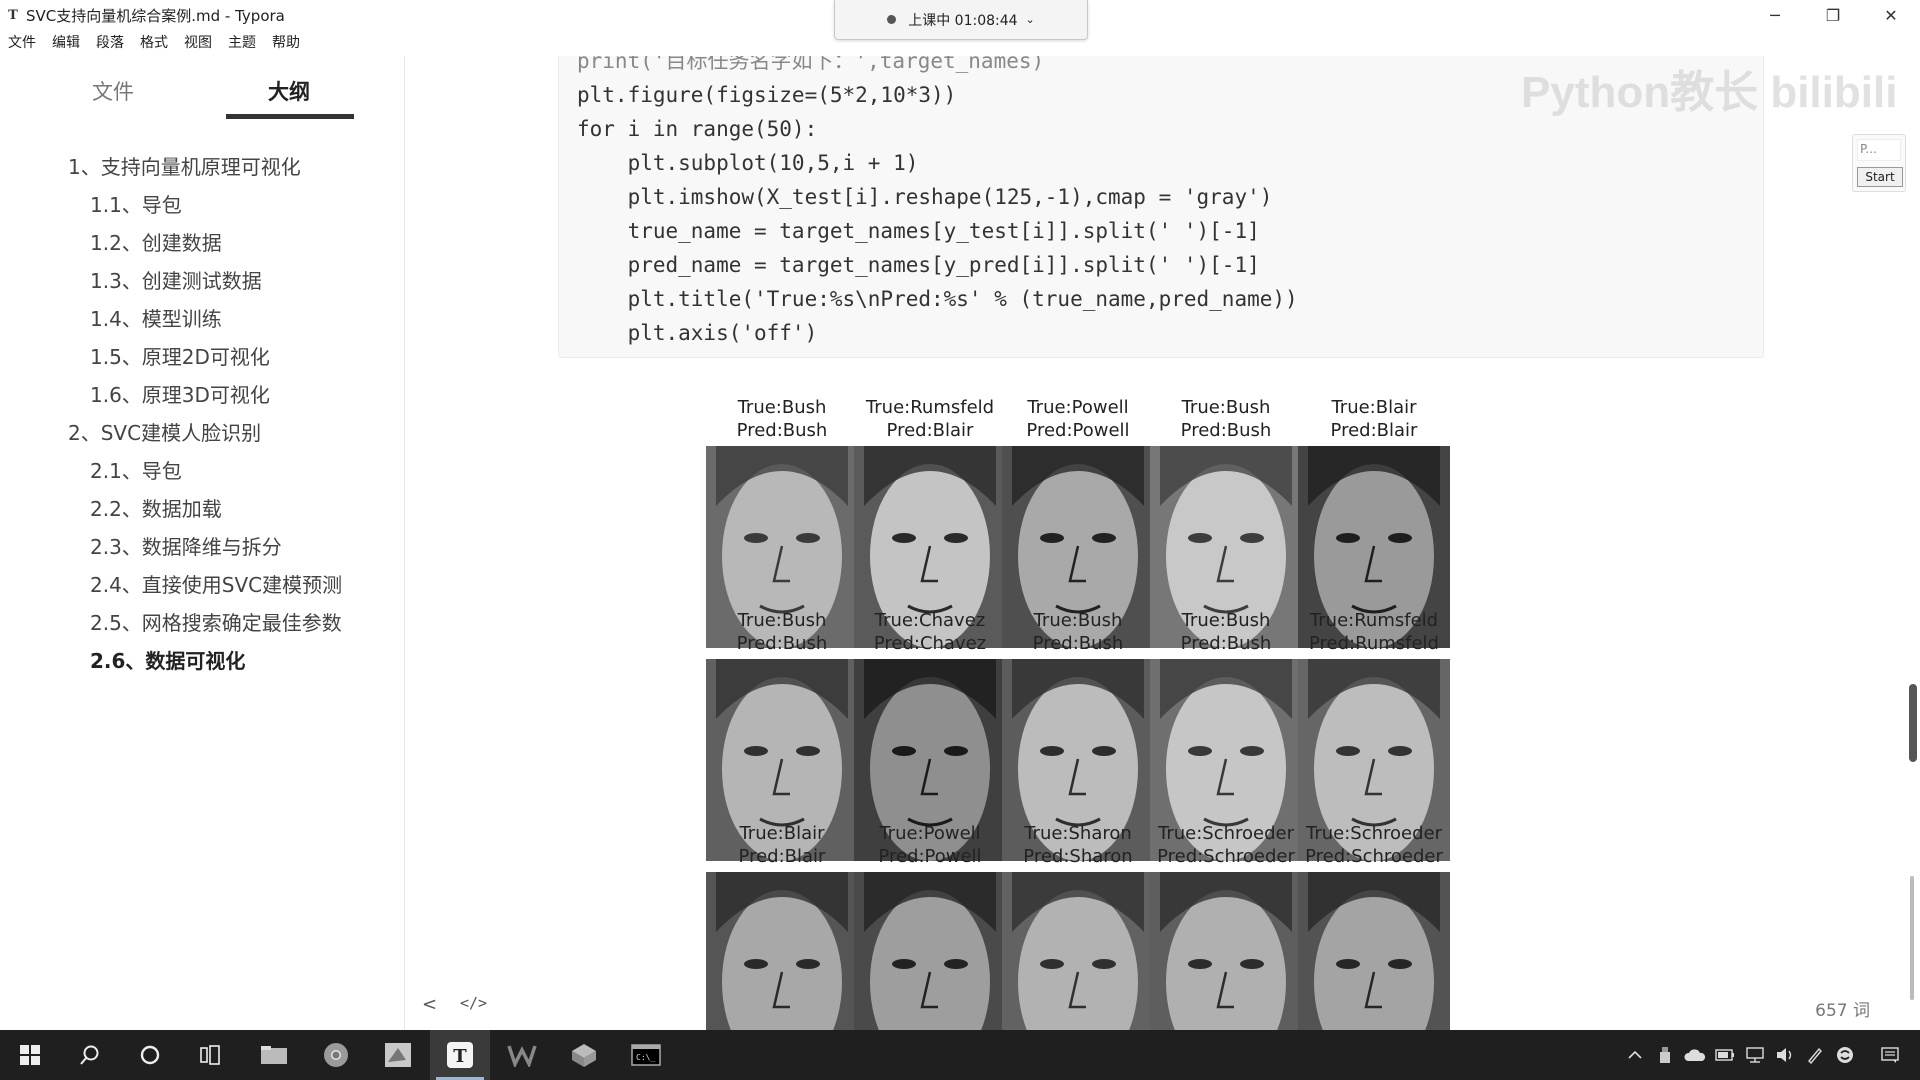  I want to click on wps-icon, so click(522, 1055).